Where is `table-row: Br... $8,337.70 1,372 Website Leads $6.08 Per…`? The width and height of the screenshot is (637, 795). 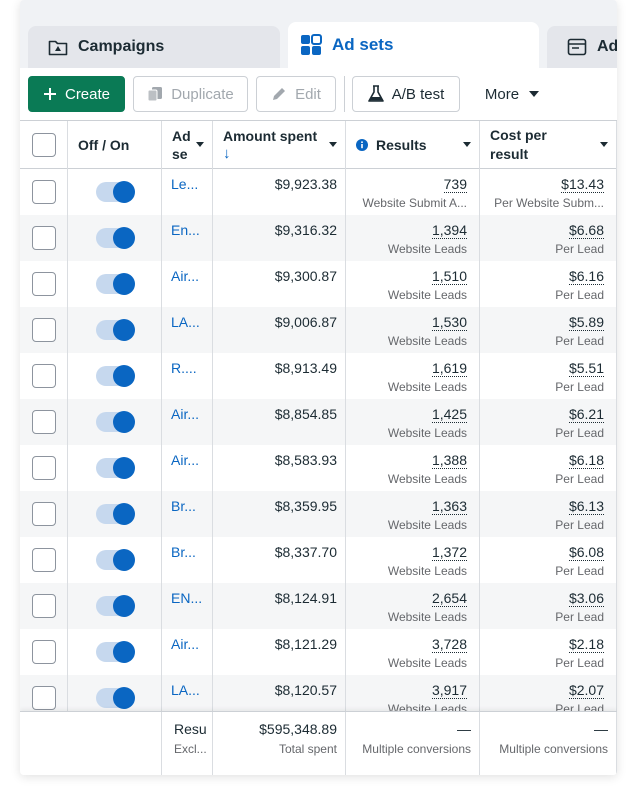 table-row: Br... $8,337.70 1,372 Website Leads $6.08 Per… is located at coordinates (318, 560).